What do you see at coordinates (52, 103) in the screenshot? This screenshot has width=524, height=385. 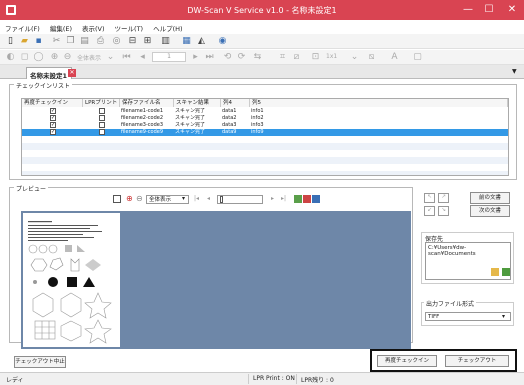 I see `column-header: 再度チェックイン` at bounding box center [52, 103].